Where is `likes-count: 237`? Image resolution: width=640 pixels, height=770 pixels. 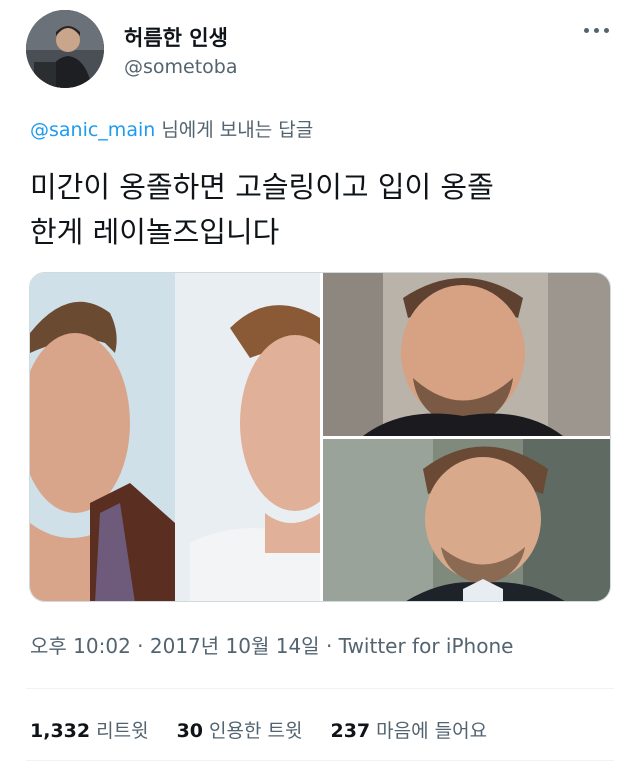 likes-count: 237 is located at coordinates (350, 731).